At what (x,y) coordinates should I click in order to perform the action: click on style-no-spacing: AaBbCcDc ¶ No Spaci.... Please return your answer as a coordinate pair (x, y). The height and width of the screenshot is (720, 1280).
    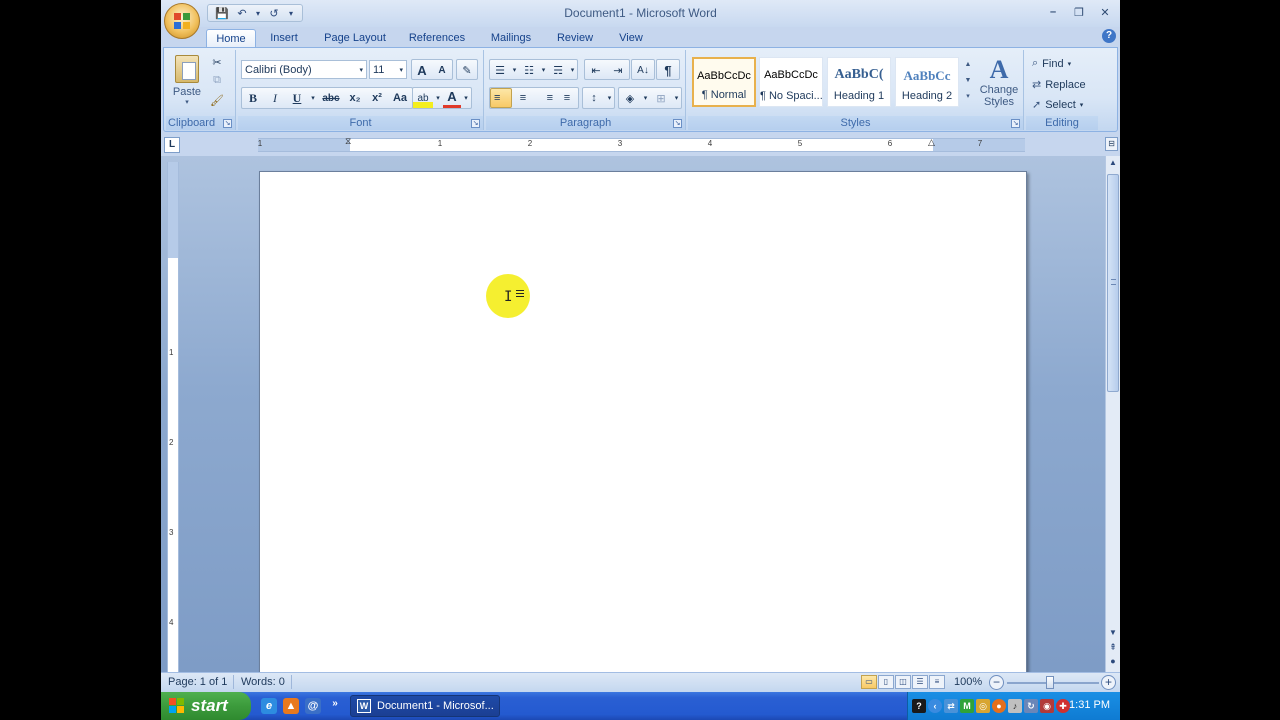
    Looking at the image, I should click on (791, 82).